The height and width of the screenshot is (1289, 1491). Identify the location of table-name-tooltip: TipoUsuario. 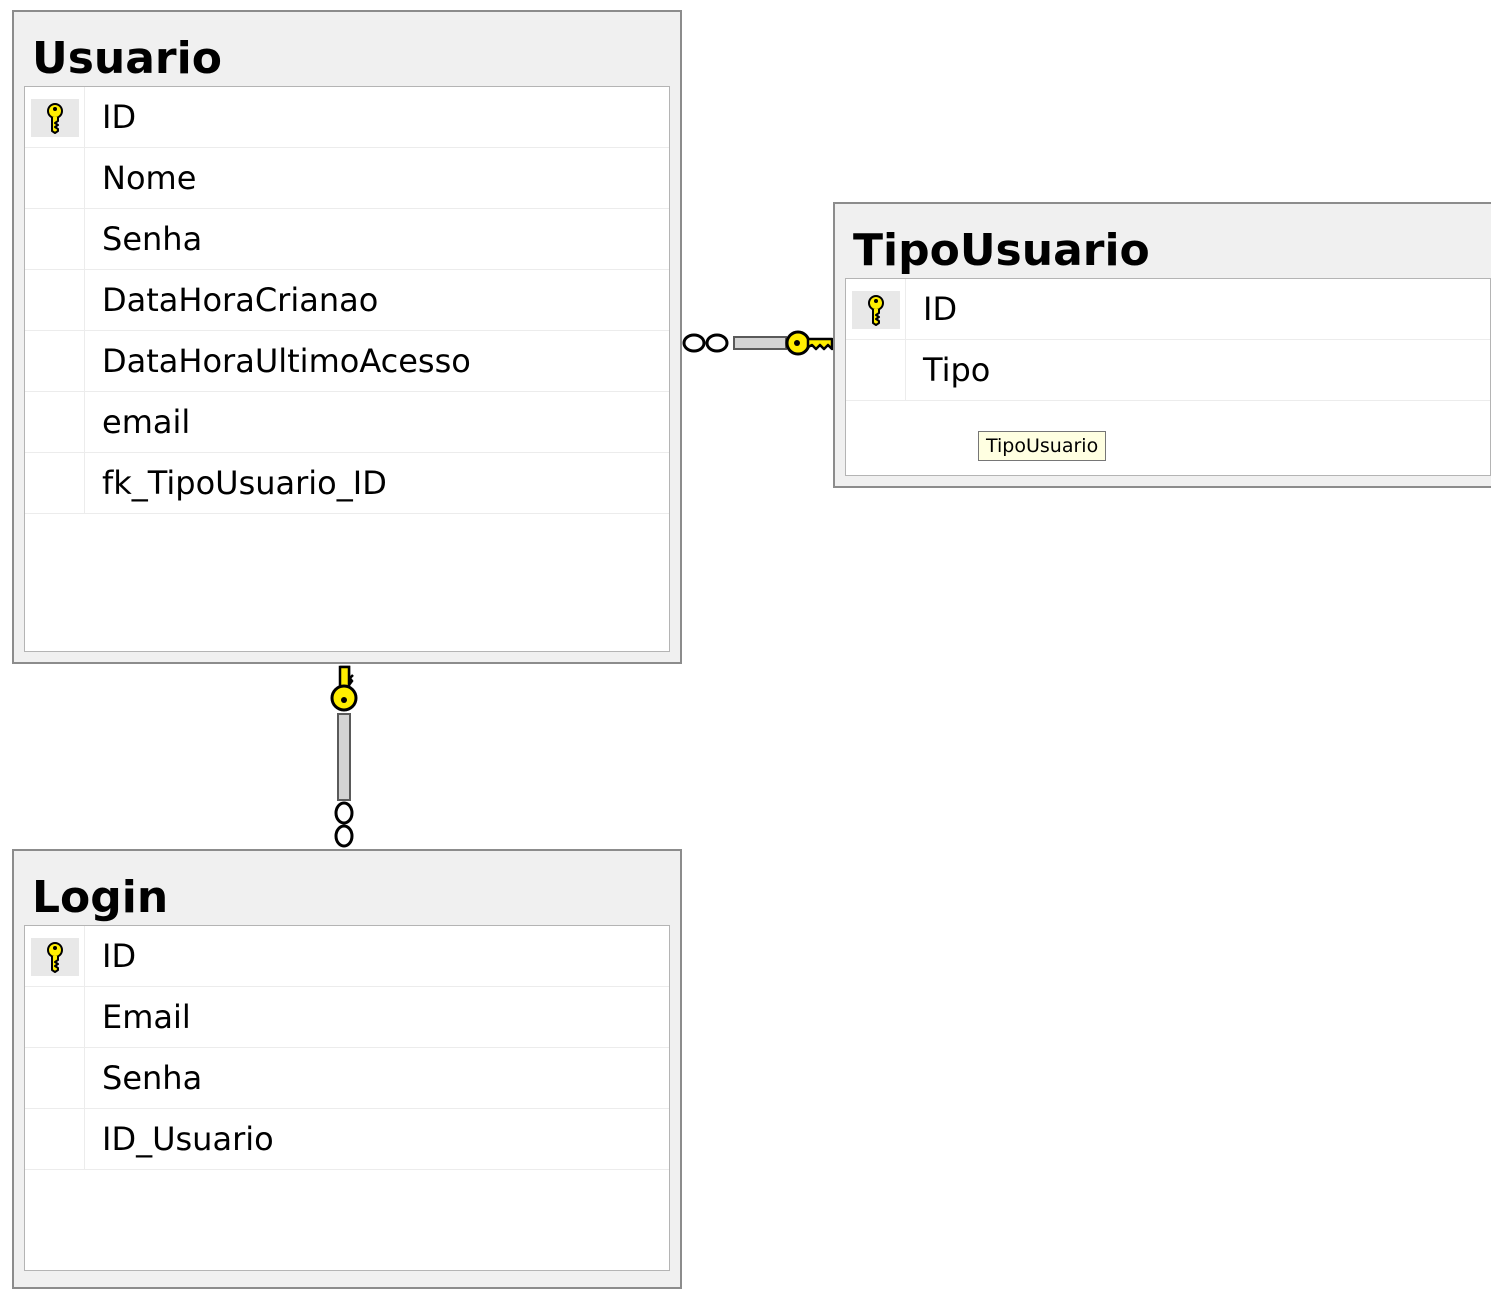
(1042, 446).